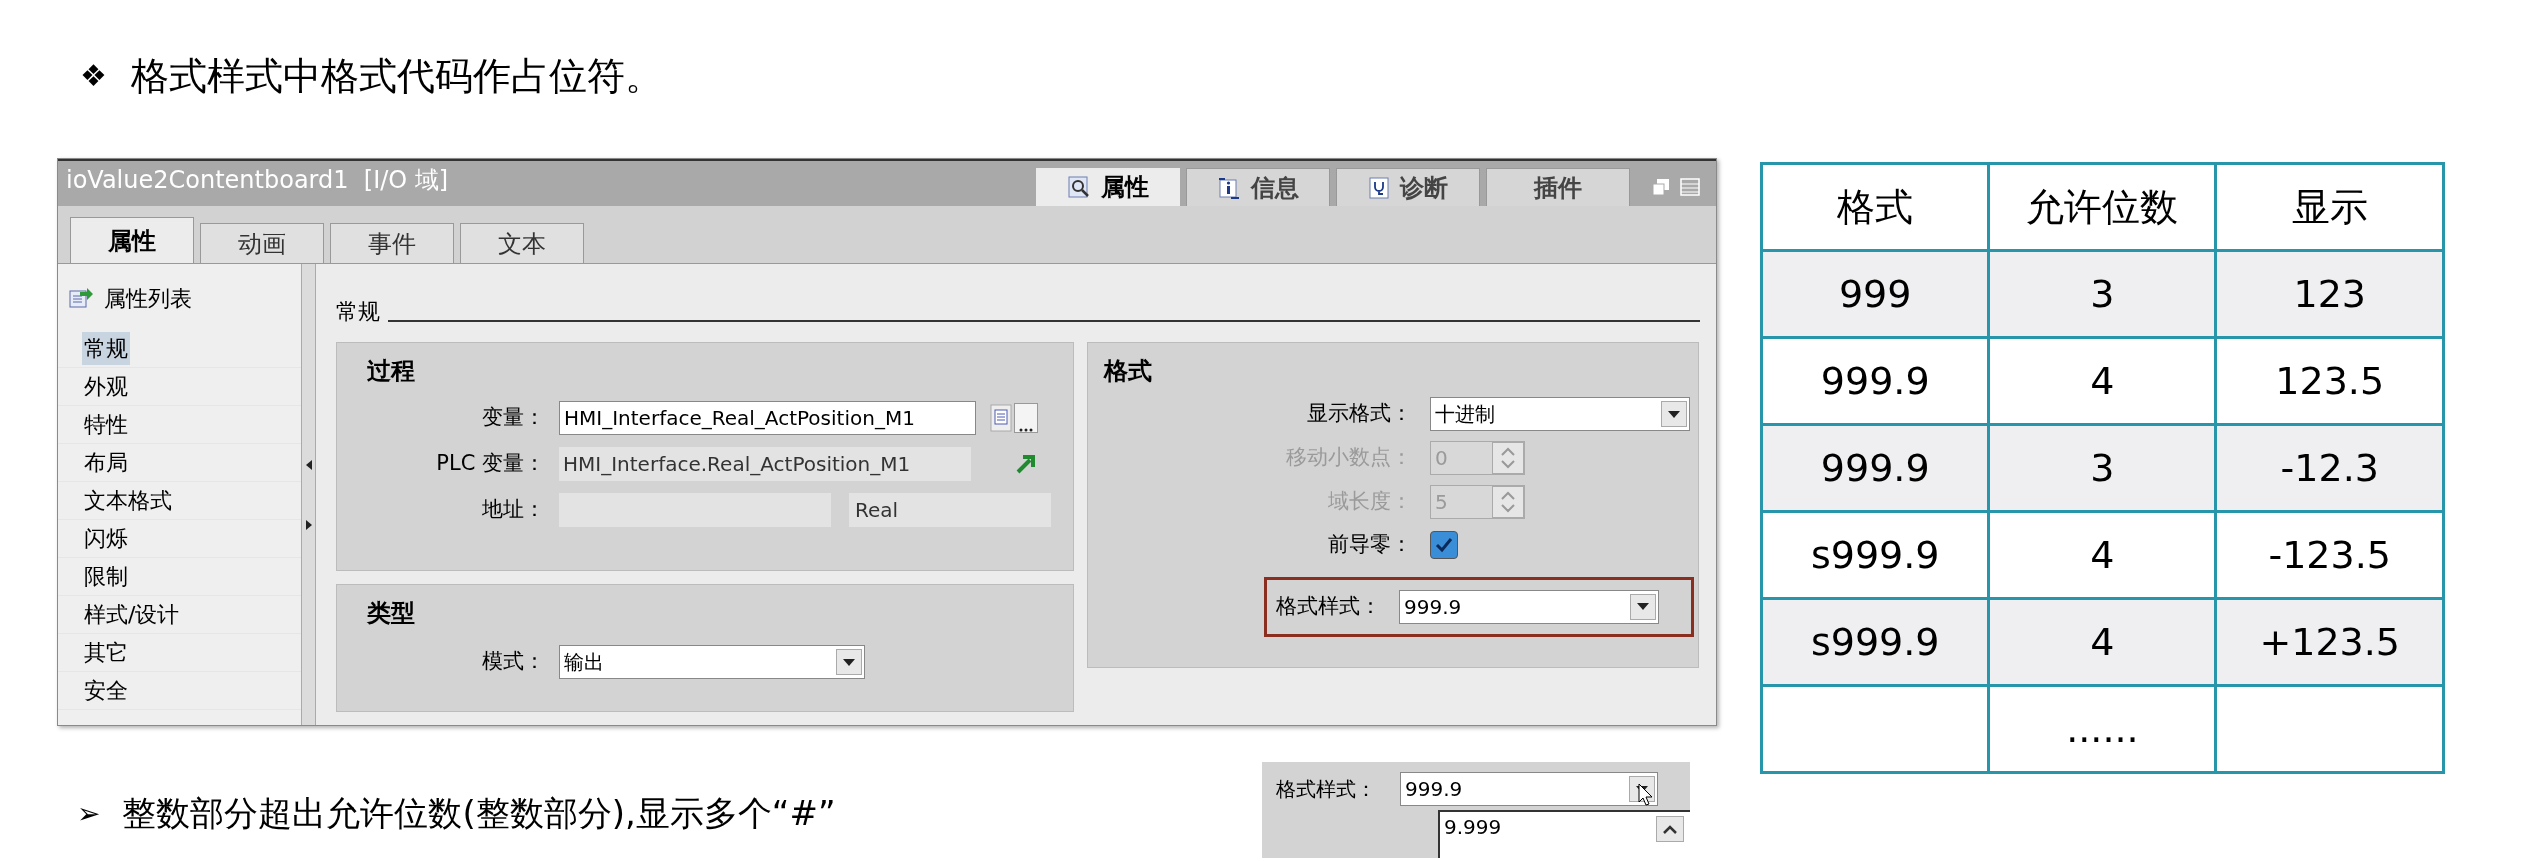 Image resolution: width=2528 pixels, height=861 pixels. I want to click on table-cell: -123.5, so click(2329, 554).